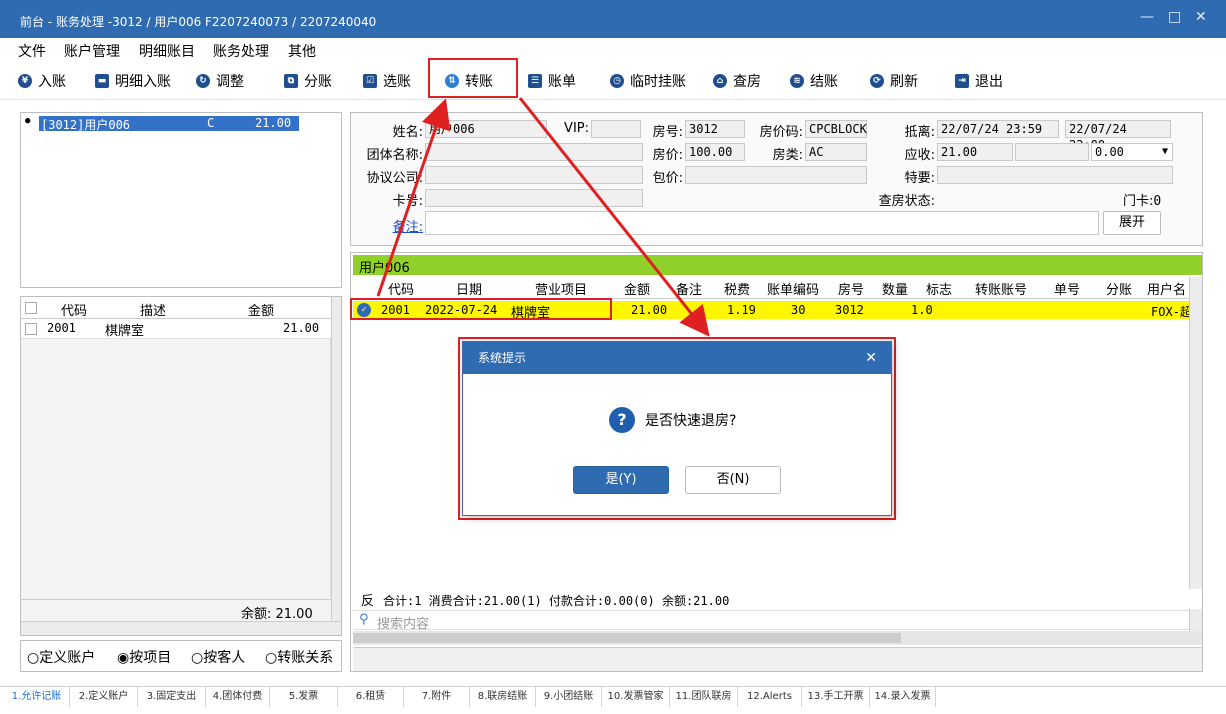 The height and width of the screenshot is (714, 1226). What do you see at coordinates (614, 217) in the screenshot?
I see `arrow-transfer-to-dialog` at bounding box center [614, 217].